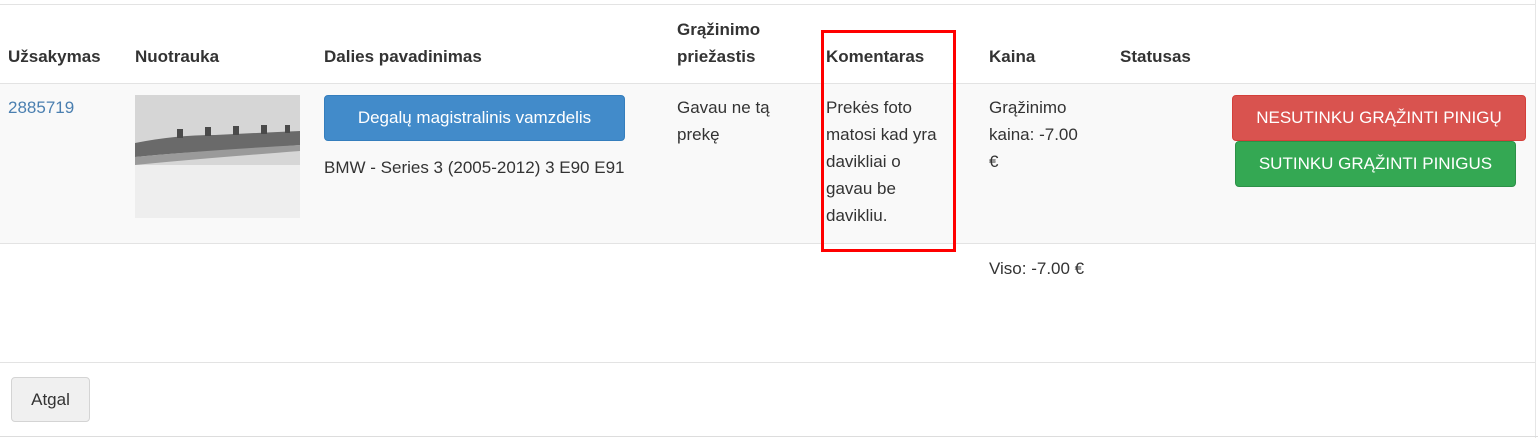 The width and height of the screenshot is (1538, 438). Describe the element at coordinates (177, 56) in the screenshot. I see `header-photo: Nuotrauka` at that location.